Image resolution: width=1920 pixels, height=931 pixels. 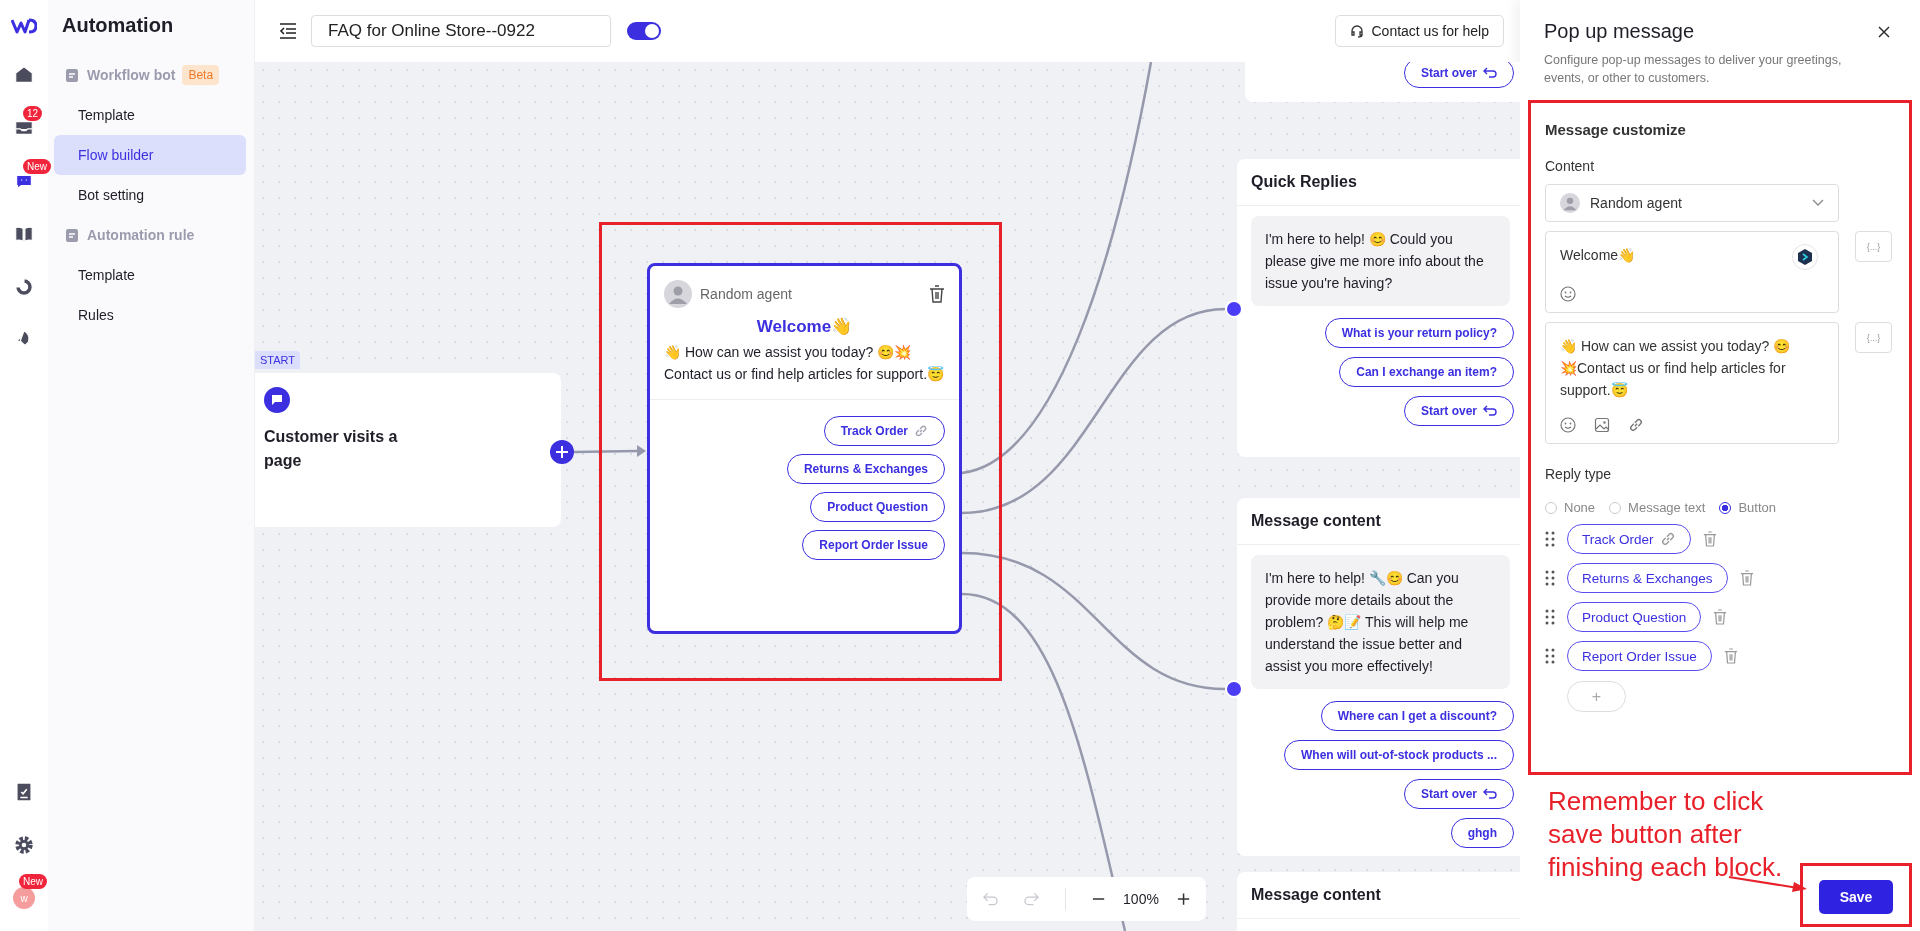 I want to click on headset-icon, so click(x=1357, y=31).